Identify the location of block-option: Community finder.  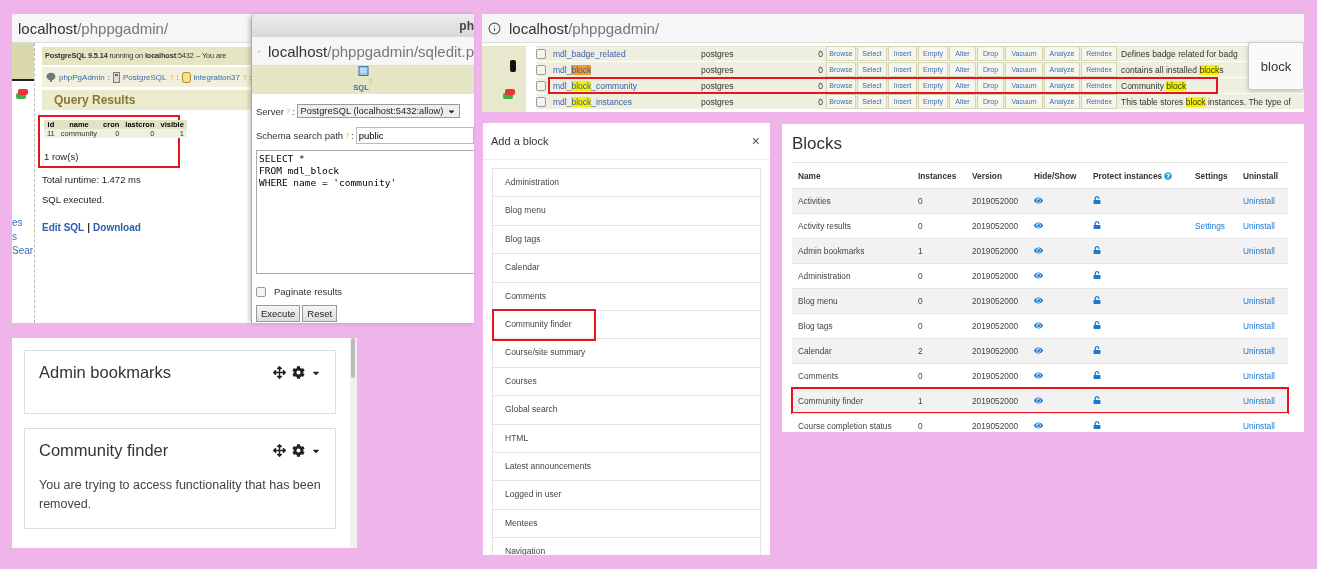
(626, 325).